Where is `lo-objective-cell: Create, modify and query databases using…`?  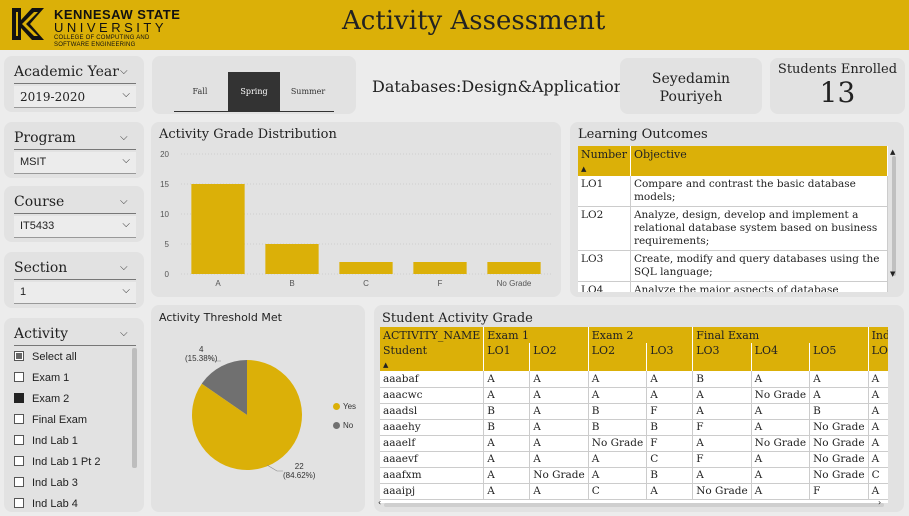
lo-objective-cell: Create, modify and query databases using… is located at coordinates (759, 266).